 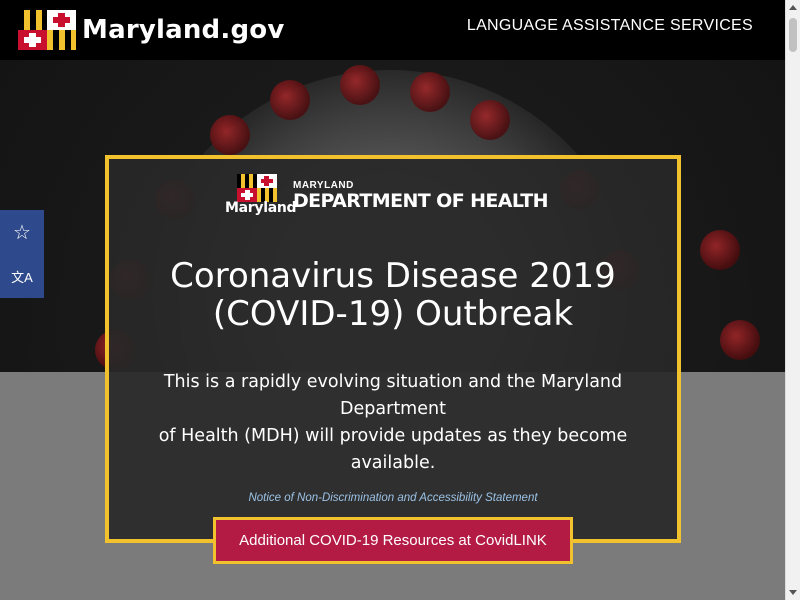 What do you see at coordinates (261, 208) in the screenshot?
I see `mdh-logo-script: Maryland` at bounding box center [261, 208].